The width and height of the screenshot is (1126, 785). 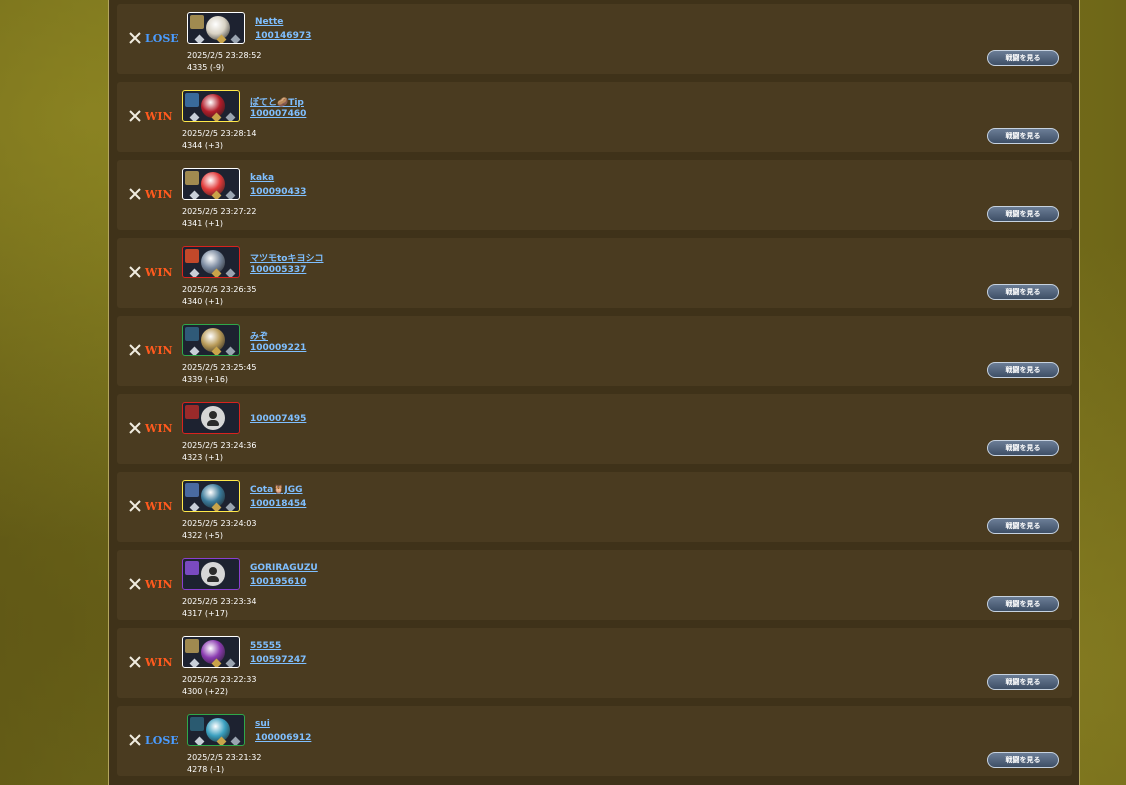 I want to click on player-name-link: Nette, so click(x=269, y=22).